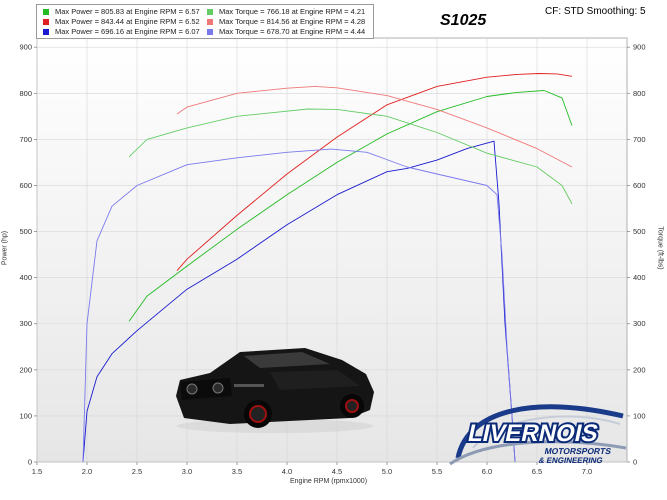 The image size is (667, 500). I want to click on legend-entry: Max Torque = 766.18 at Engine RPM = 4.21, so click(286, 12).